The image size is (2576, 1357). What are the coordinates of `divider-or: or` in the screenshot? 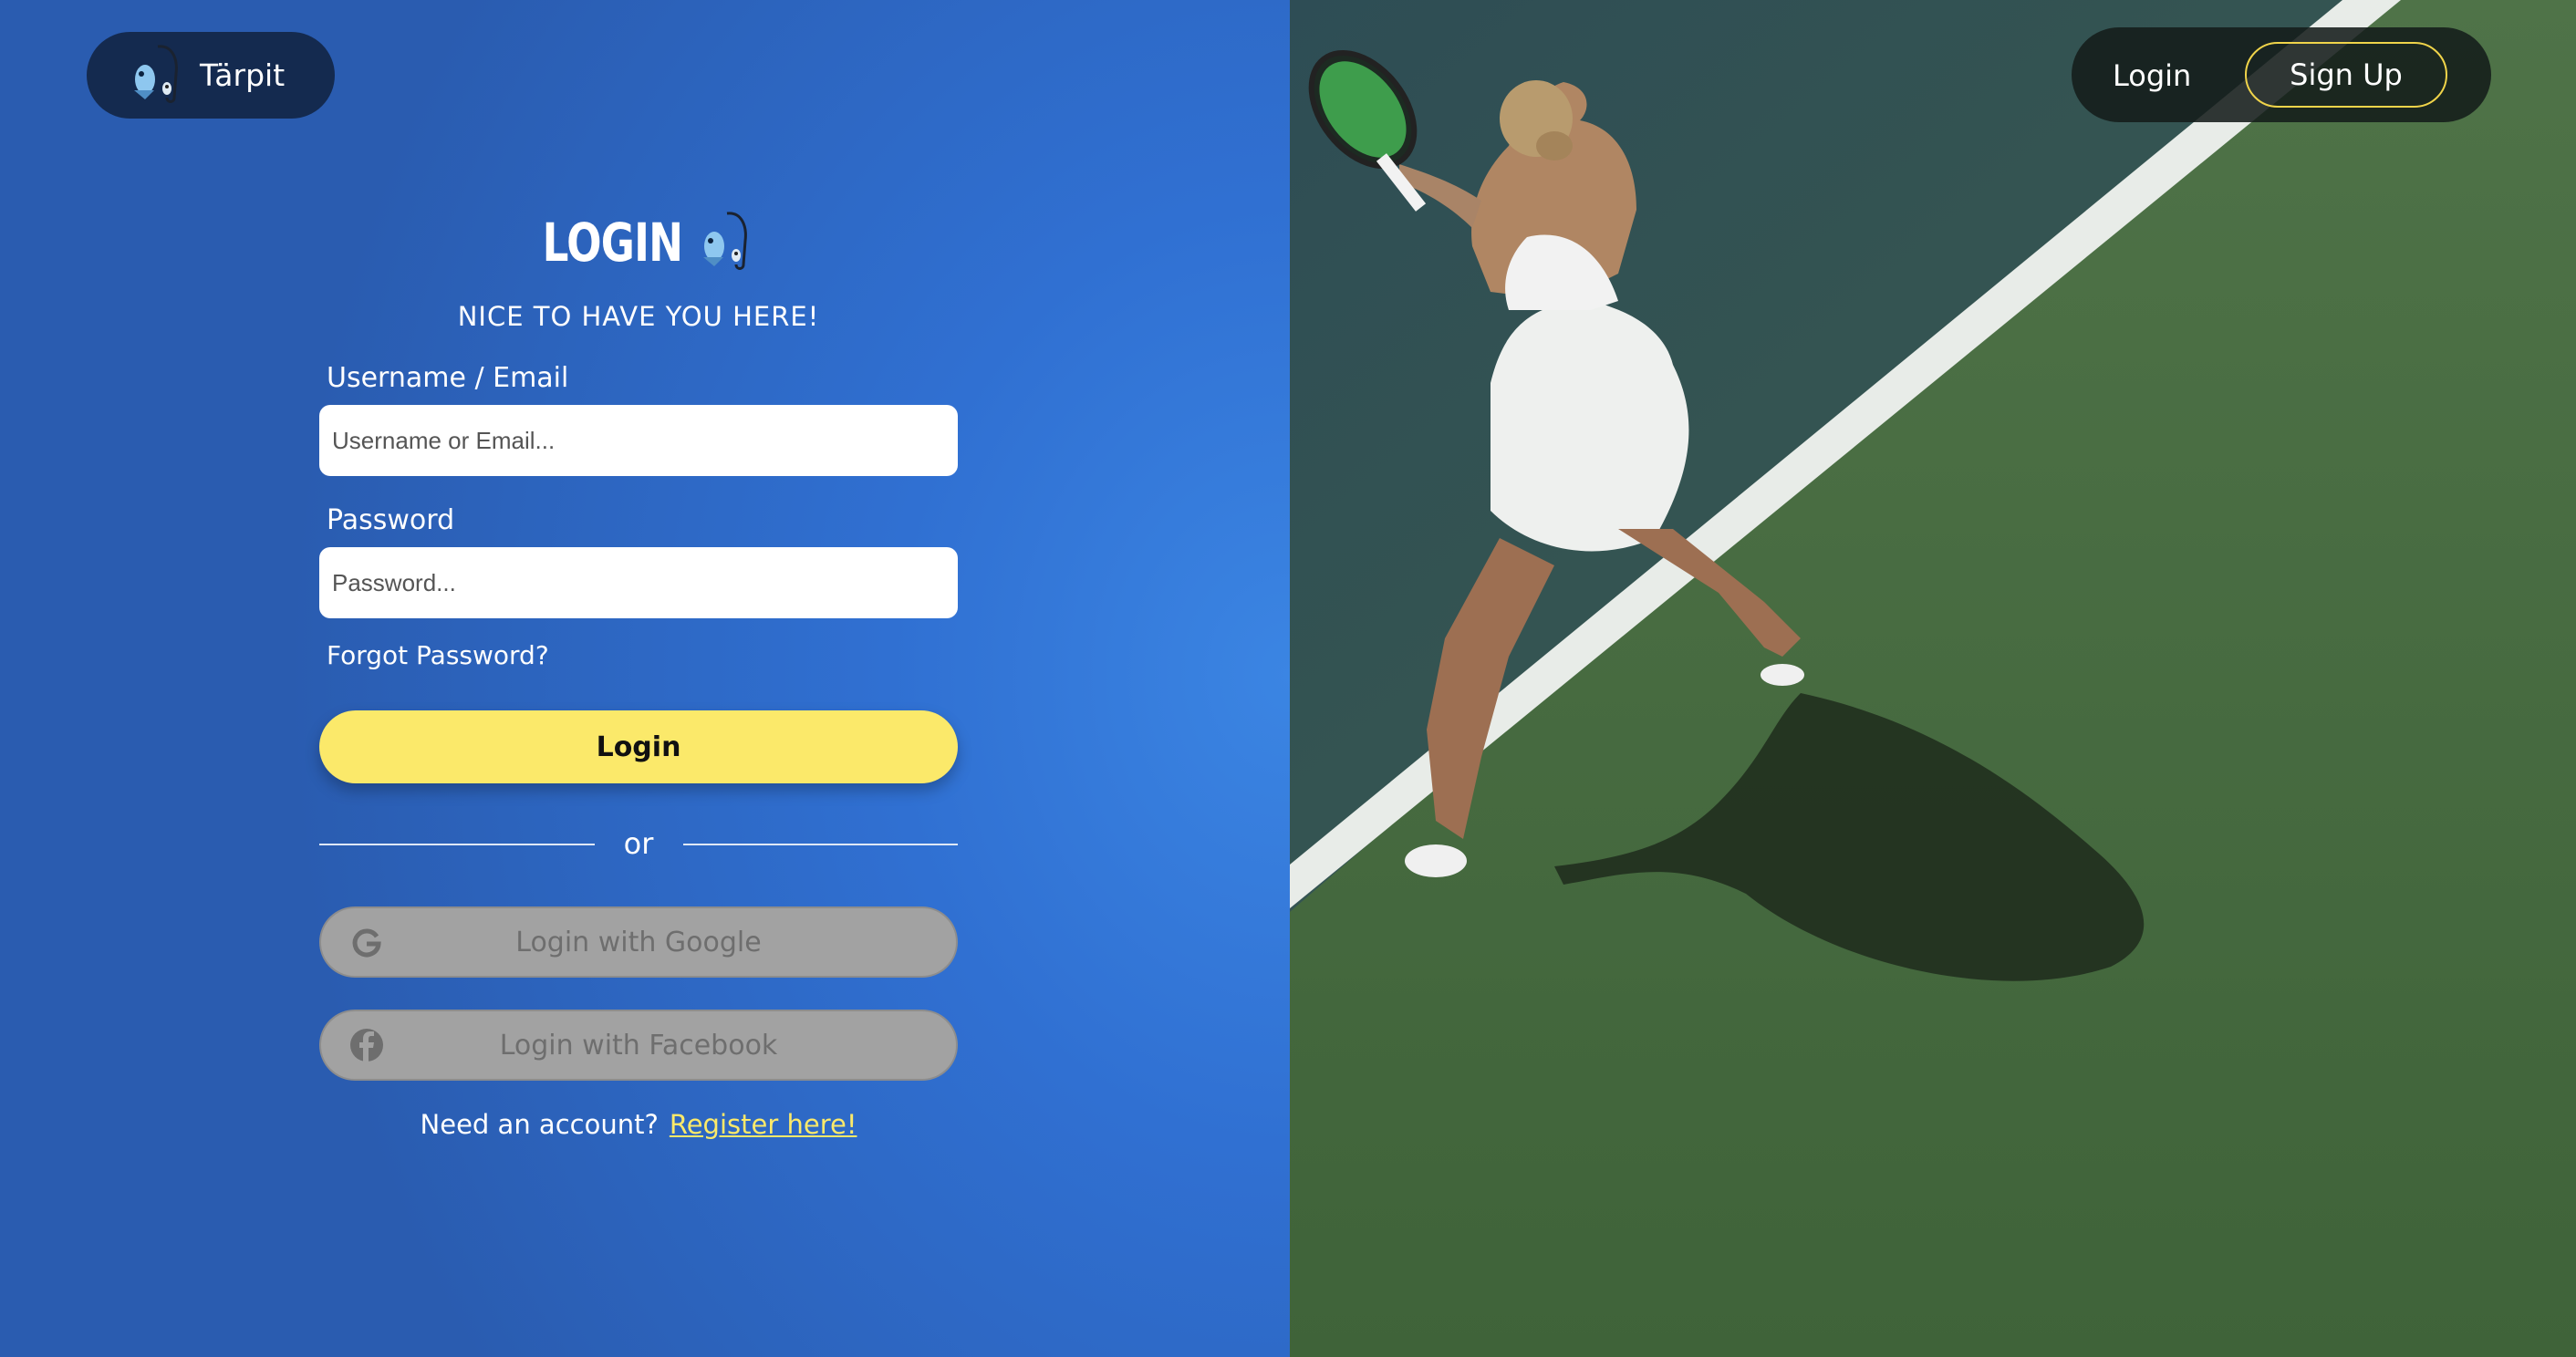 It's located at (638, 844).